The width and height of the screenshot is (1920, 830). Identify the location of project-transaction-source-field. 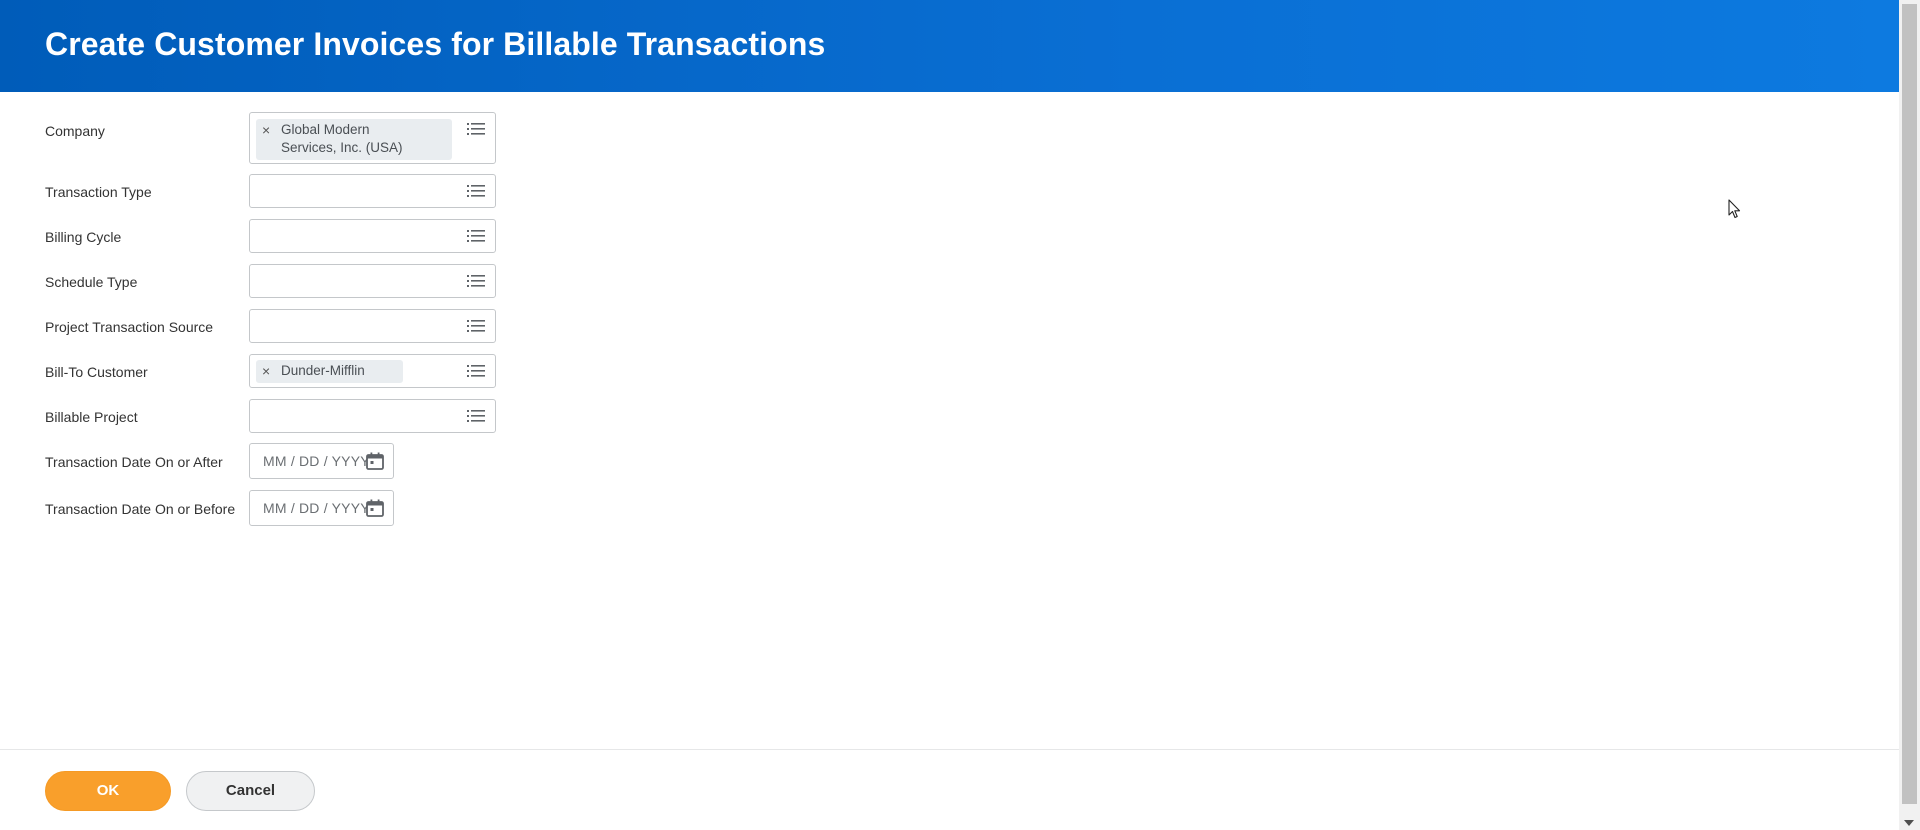
(372, 326).